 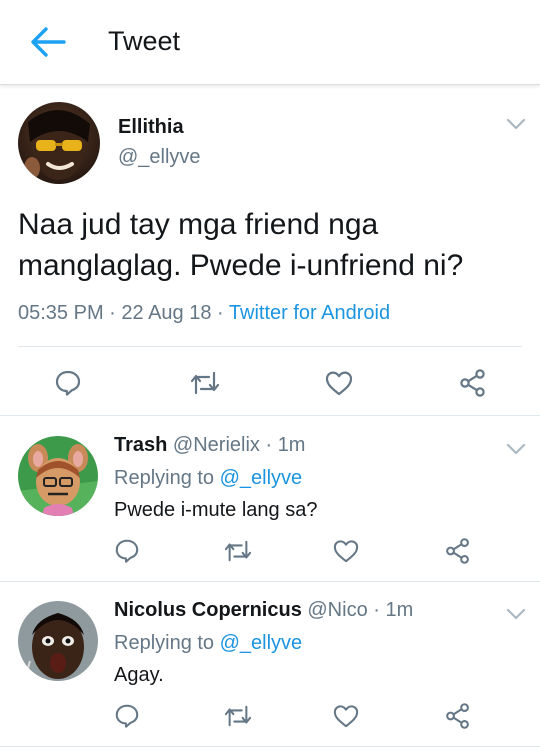 What do you see at coordinates (270, 415) in the screenshot?
I see `section-divider` at bounding box center [270, 415].